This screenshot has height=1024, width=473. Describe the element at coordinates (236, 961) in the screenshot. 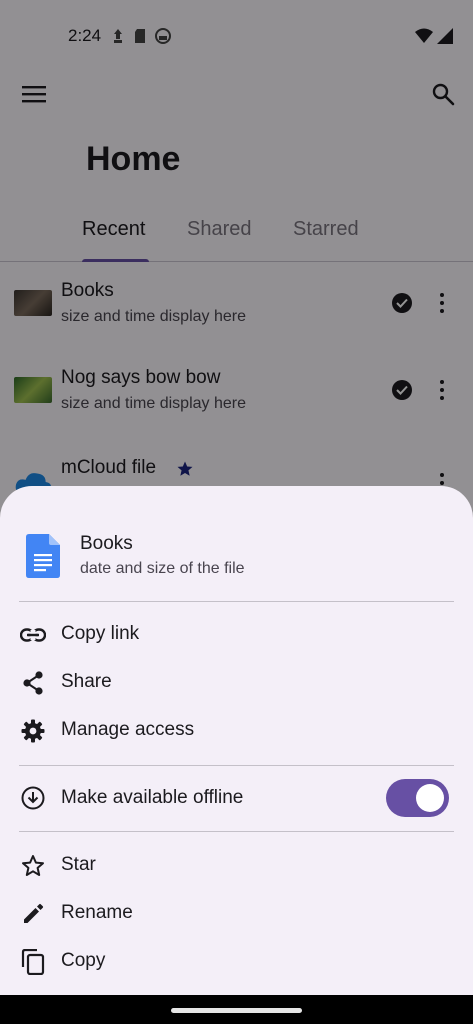

I see `copy-action: Copy` at that location.